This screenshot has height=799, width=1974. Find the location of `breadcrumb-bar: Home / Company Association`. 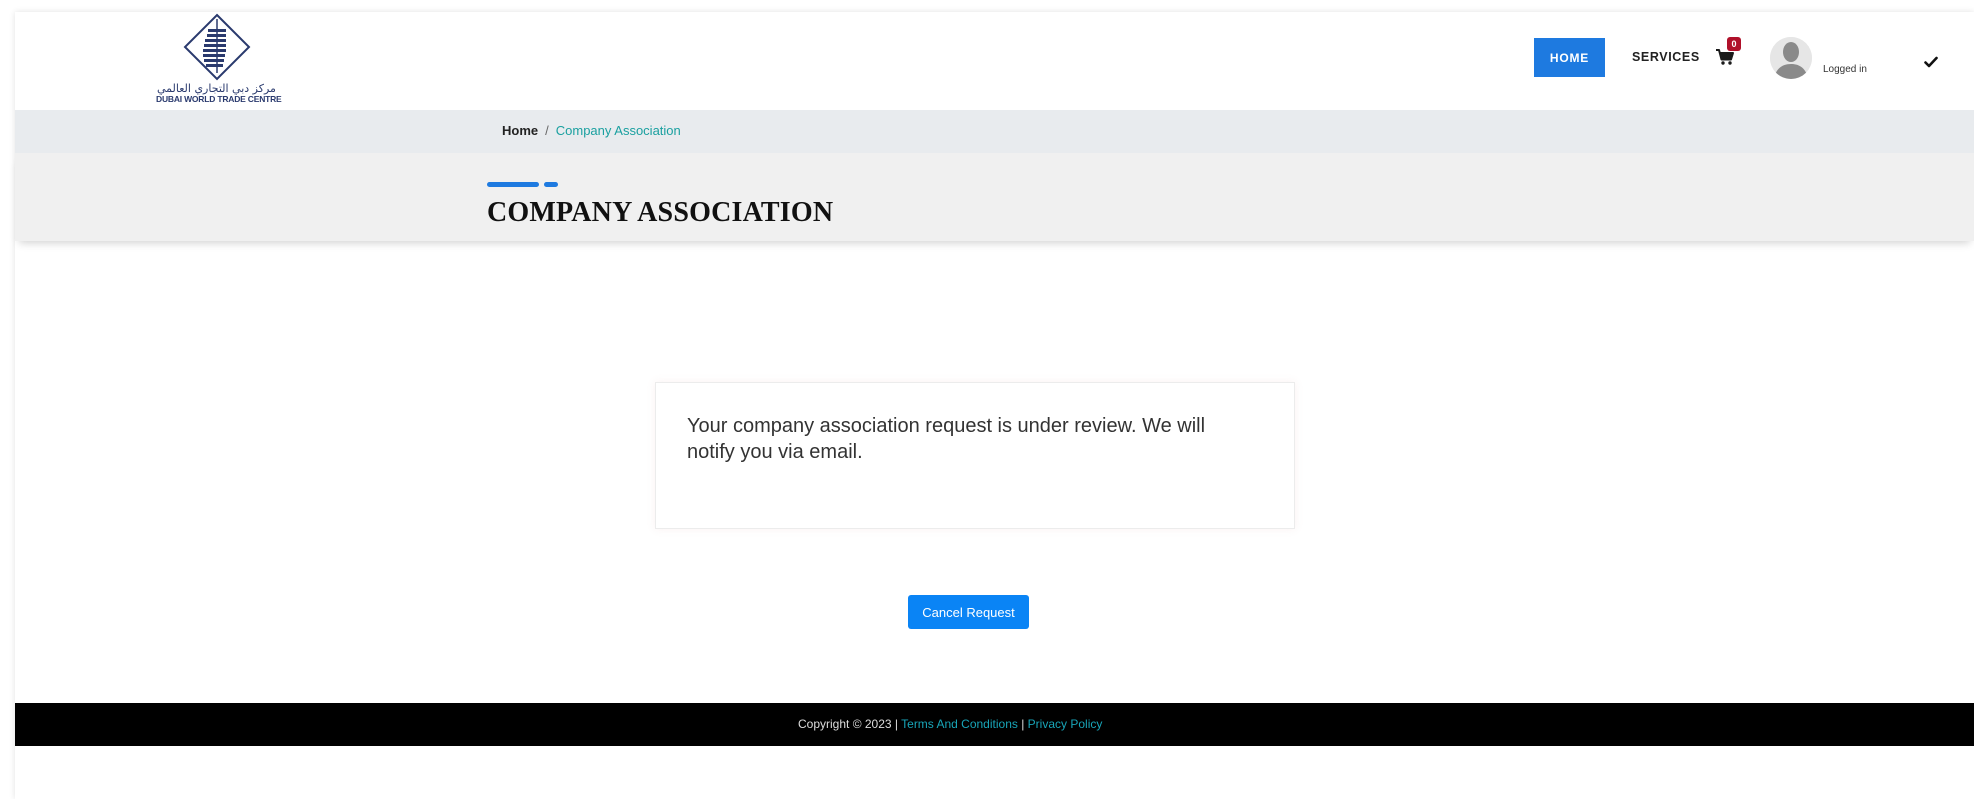

breadcrumb-bar: Home / Company Association is located at coordinates (994, 131).